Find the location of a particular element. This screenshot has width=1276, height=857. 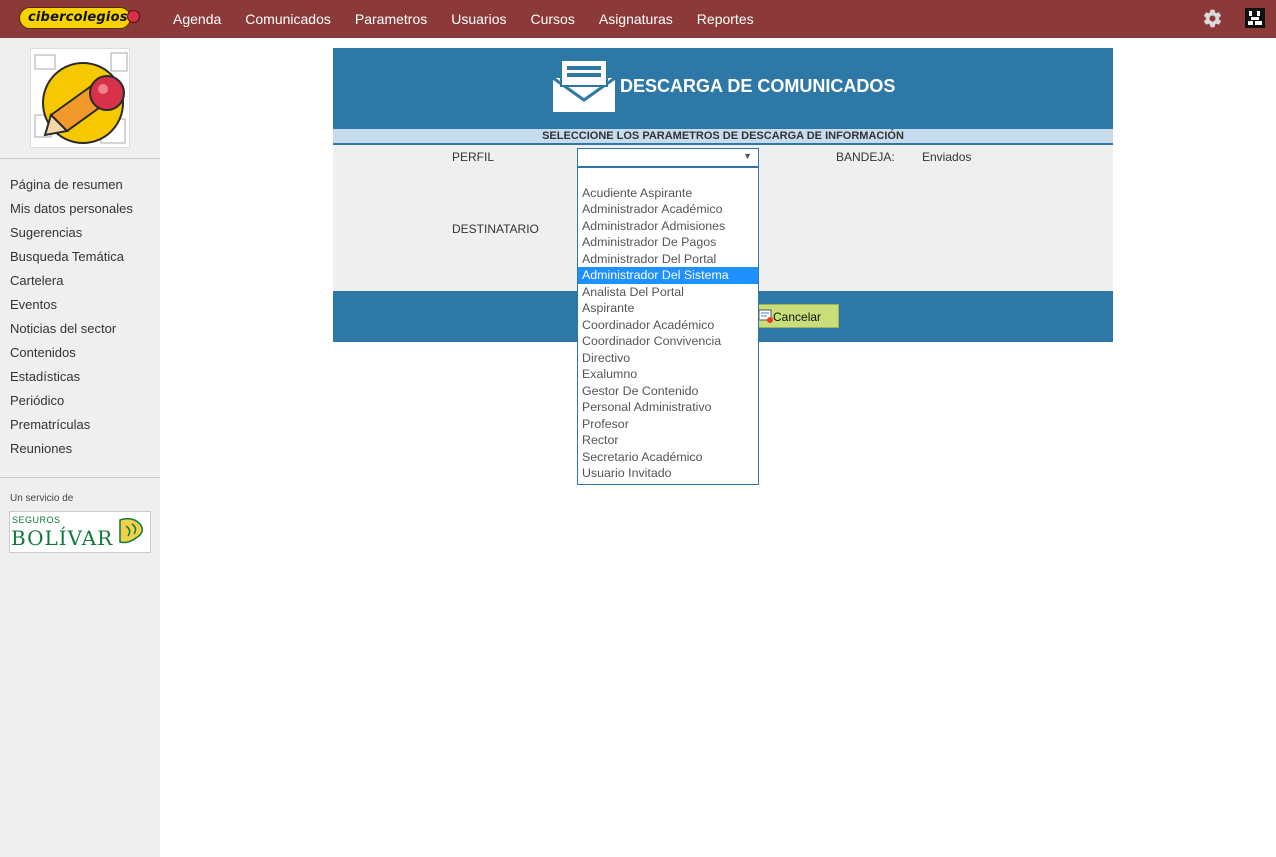

sidebar-item-busqueda: Busqueda Temática is located at coordinates (71, 260).